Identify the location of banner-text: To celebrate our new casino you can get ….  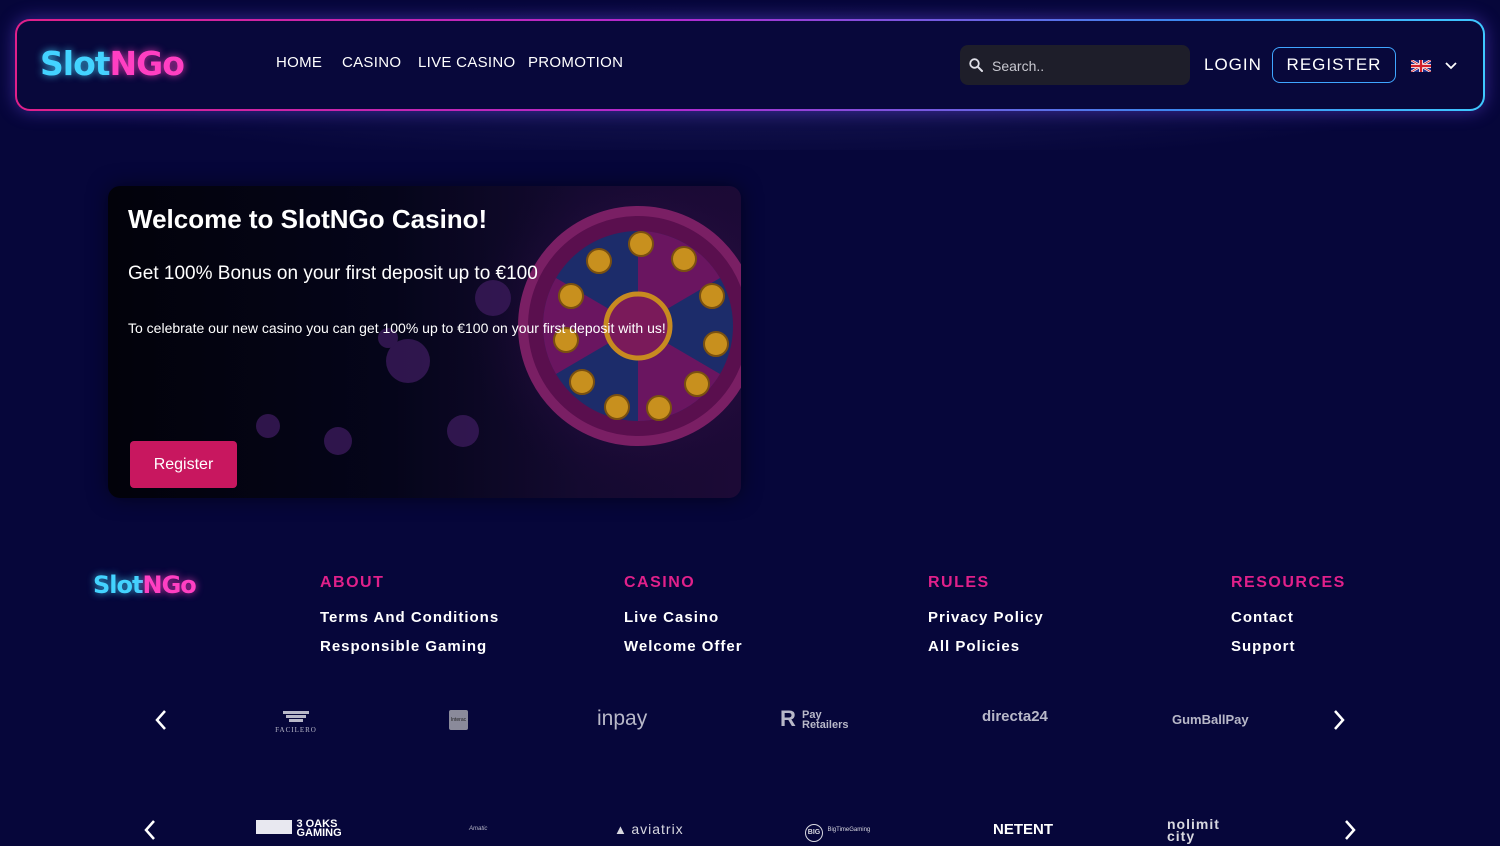
(397, 328).